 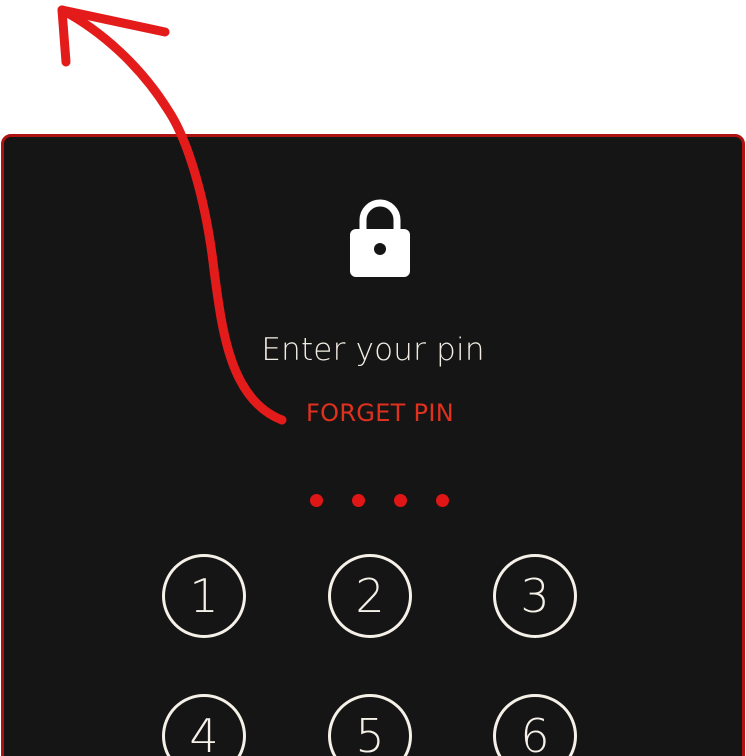 What do you see at coordinates (380, 501) in the screenshot?
I see `pin-dots` at bounding box center [380, 501].